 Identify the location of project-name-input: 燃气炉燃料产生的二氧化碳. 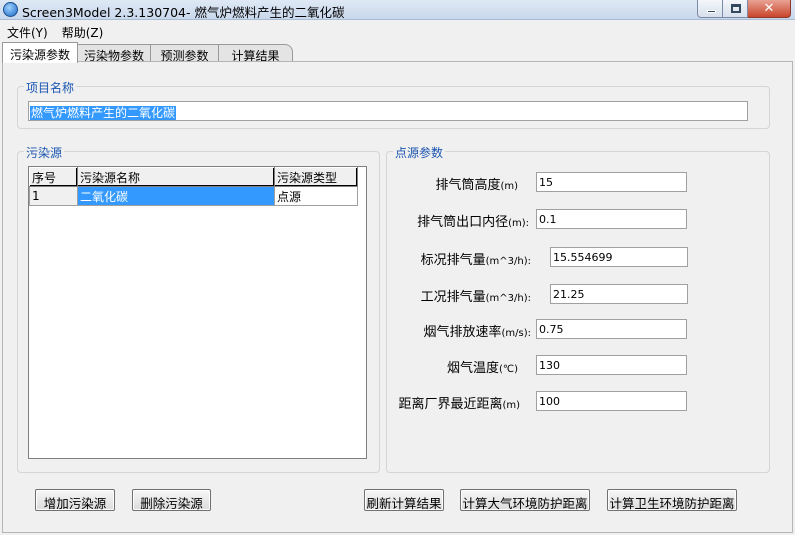
(388, 111).